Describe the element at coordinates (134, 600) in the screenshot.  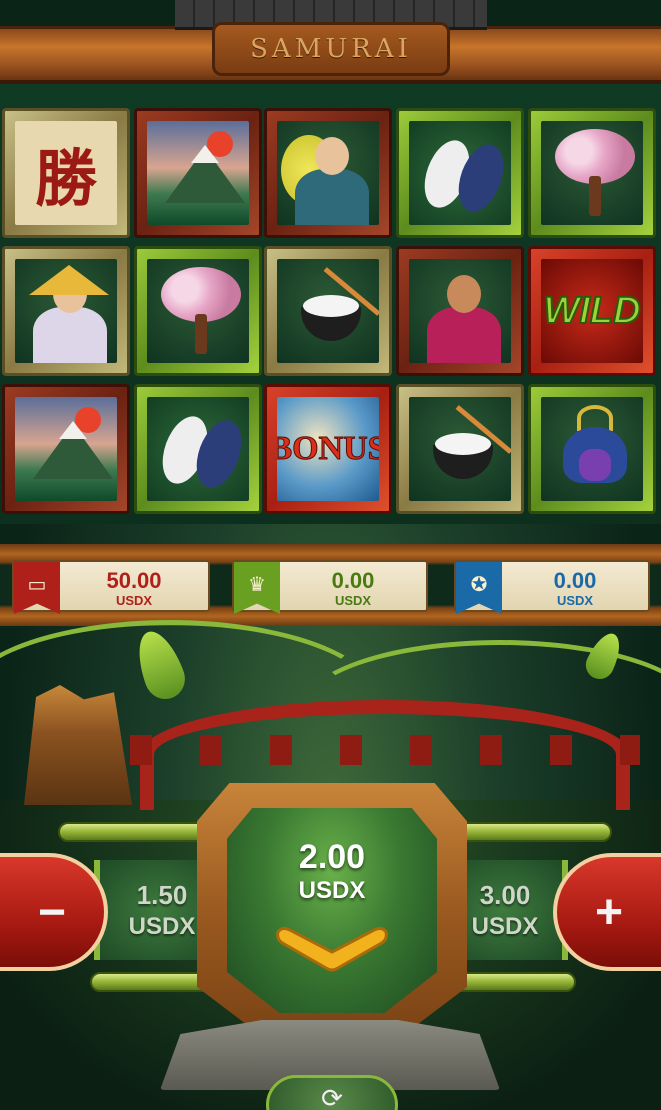
I see `wallet-unit: USDX` at that location.